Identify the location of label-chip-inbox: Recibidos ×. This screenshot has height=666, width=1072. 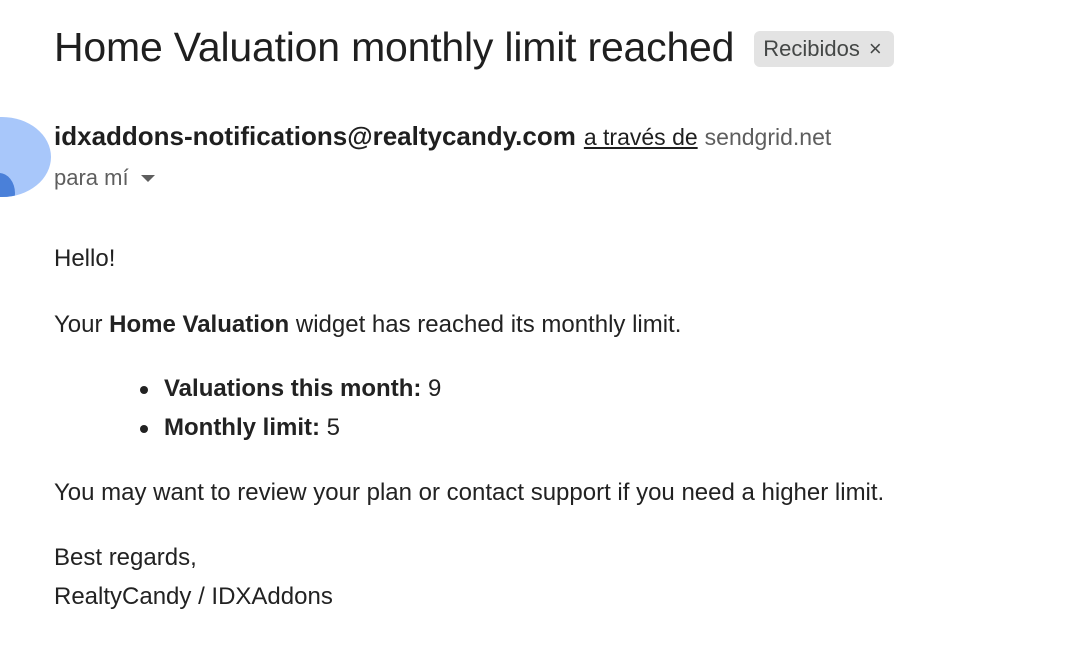
(824, 48).